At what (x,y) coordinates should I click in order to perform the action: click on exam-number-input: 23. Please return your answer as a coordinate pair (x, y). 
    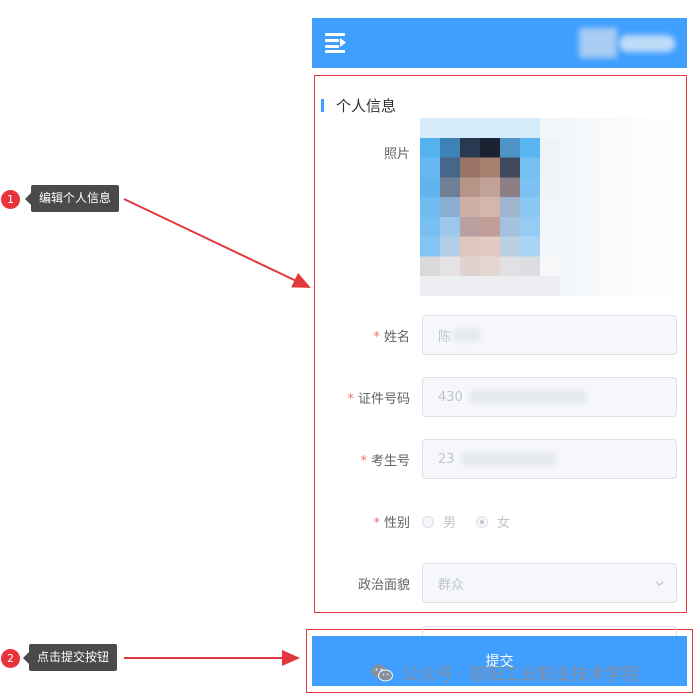
    Looking at the image, I should click on (549, 459).